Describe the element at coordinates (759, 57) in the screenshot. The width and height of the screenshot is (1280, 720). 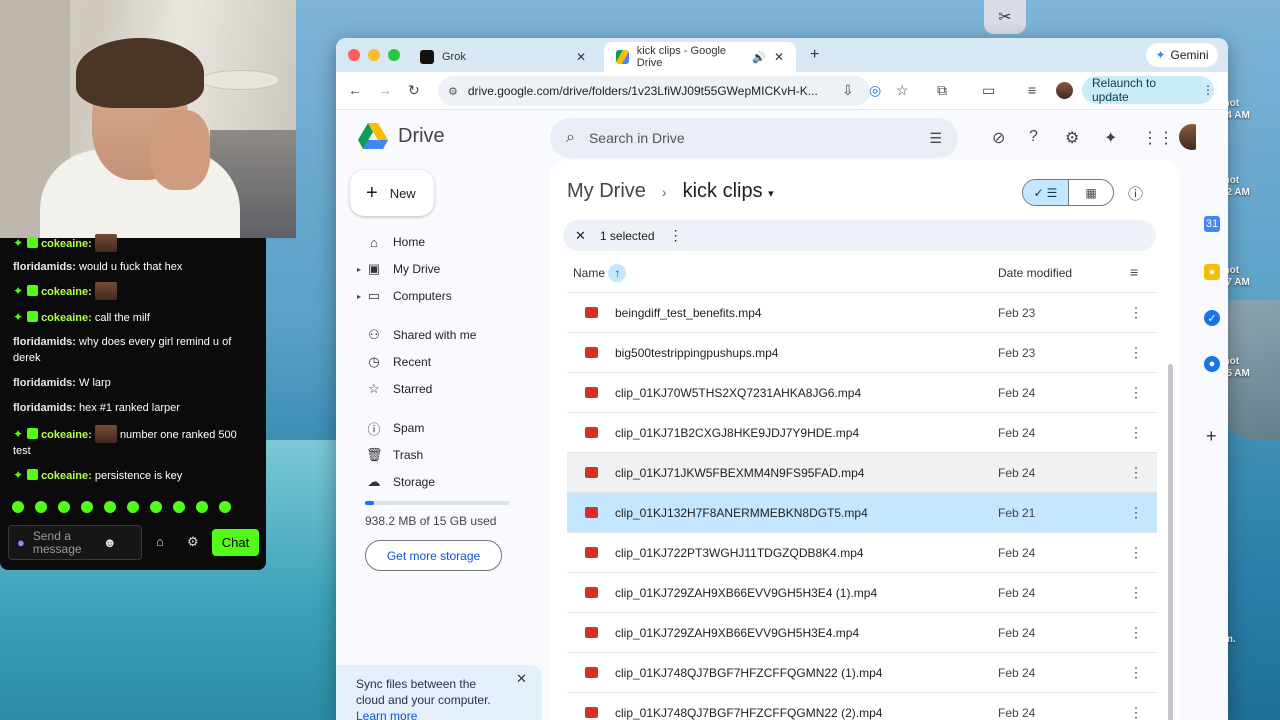
I see `audio-playing-icon: 🔊` at that location.